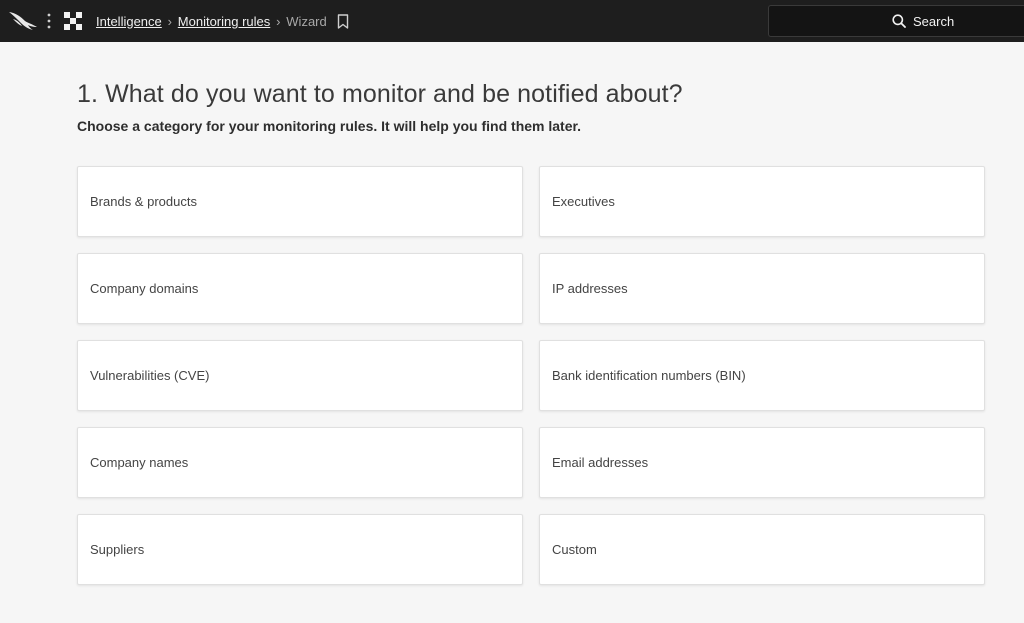 This screenshot has width=1024, height=623. Describe the element at coordinates (306, 21) in the screenshot. I see `breadcrumb-wizard: Wizard` at that location.